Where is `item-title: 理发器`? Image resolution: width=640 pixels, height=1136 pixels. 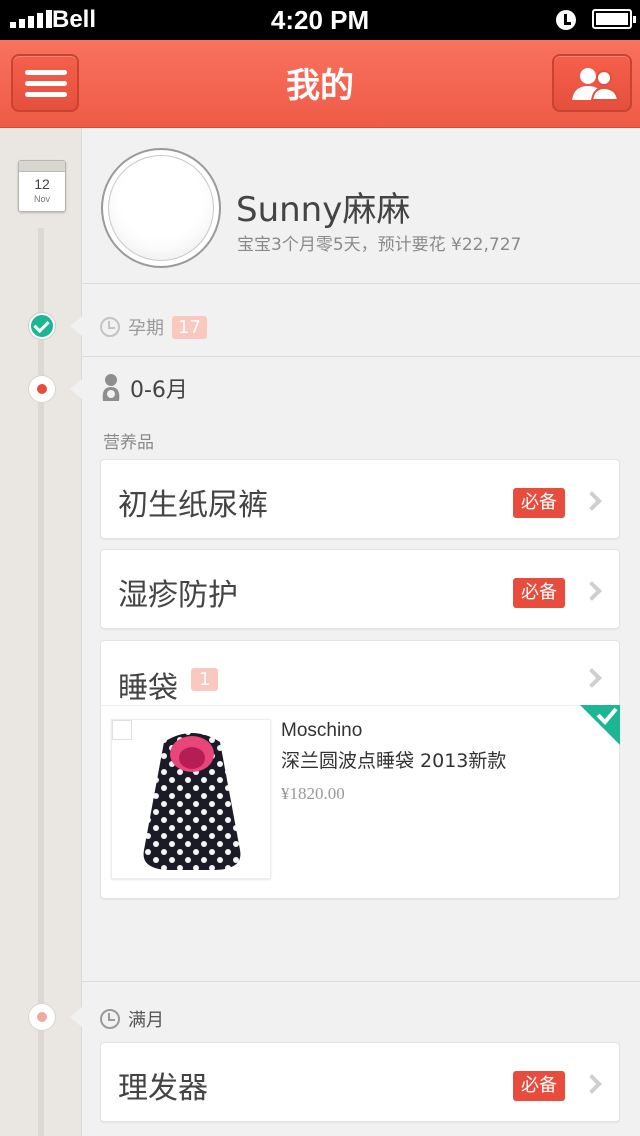 item-title: 理发器 is located at coordinates (163, 1088).